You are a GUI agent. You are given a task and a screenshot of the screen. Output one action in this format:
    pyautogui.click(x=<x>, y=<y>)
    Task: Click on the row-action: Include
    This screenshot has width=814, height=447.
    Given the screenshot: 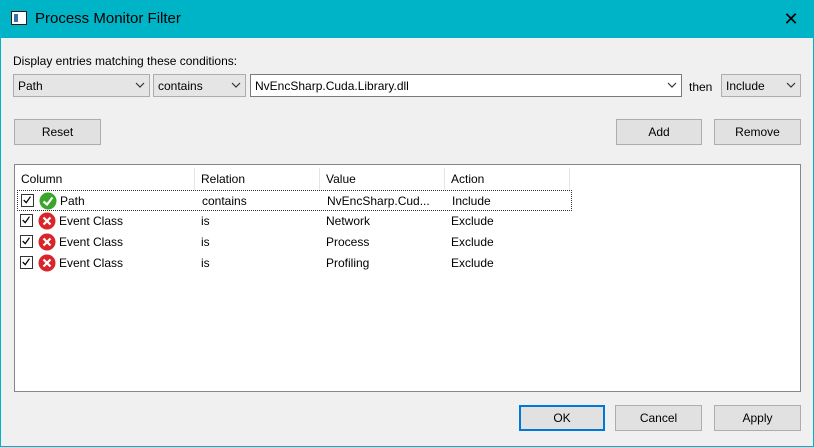 What is the action you would take?
    pyautogui.click(x=471, y=201)
    